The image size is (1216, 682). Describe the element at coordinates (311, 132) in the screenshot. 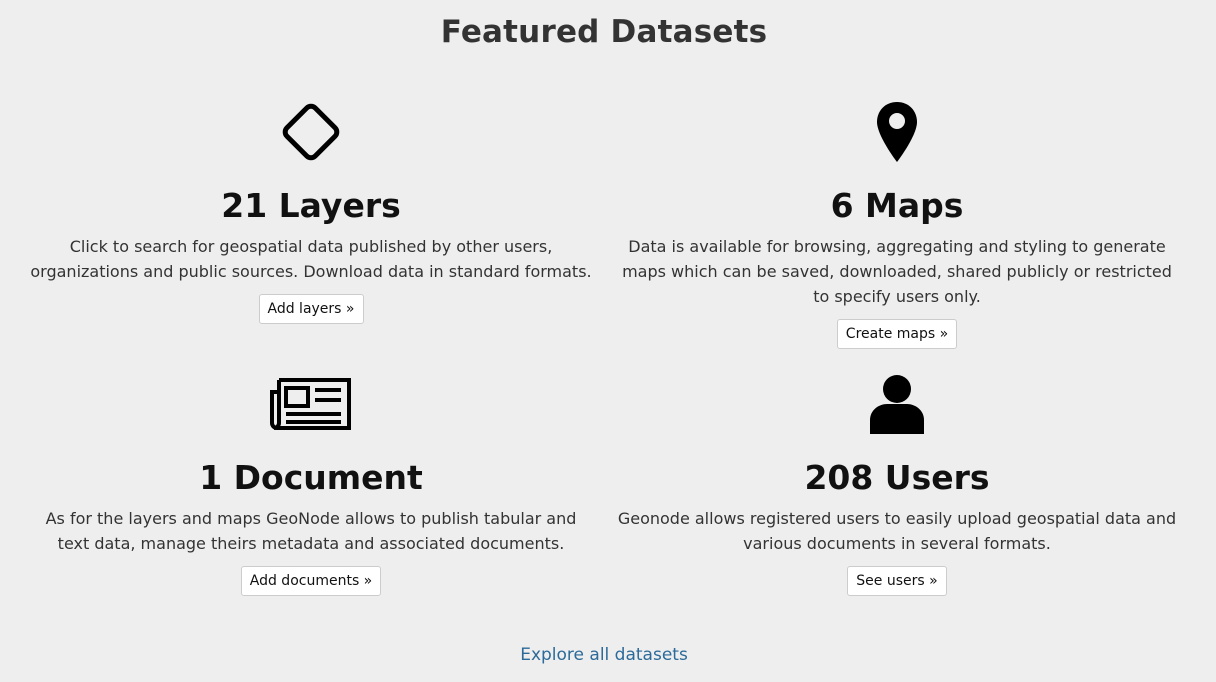

I see `diamond-icon` at that location.